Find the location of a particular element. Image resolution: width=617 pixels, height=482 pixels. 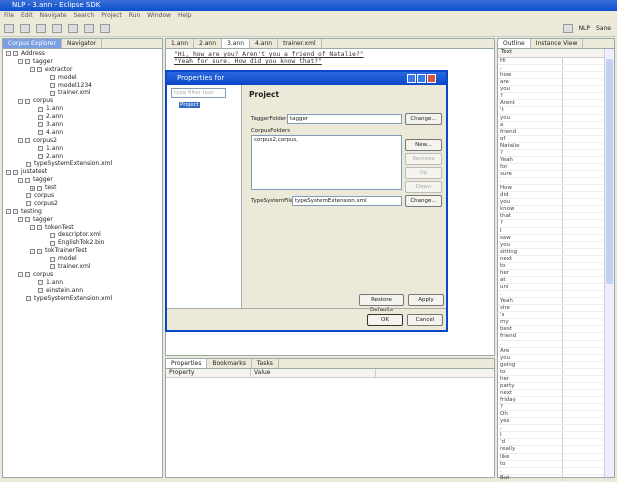

outline-row: Arent is located at coordinates (551, 104).